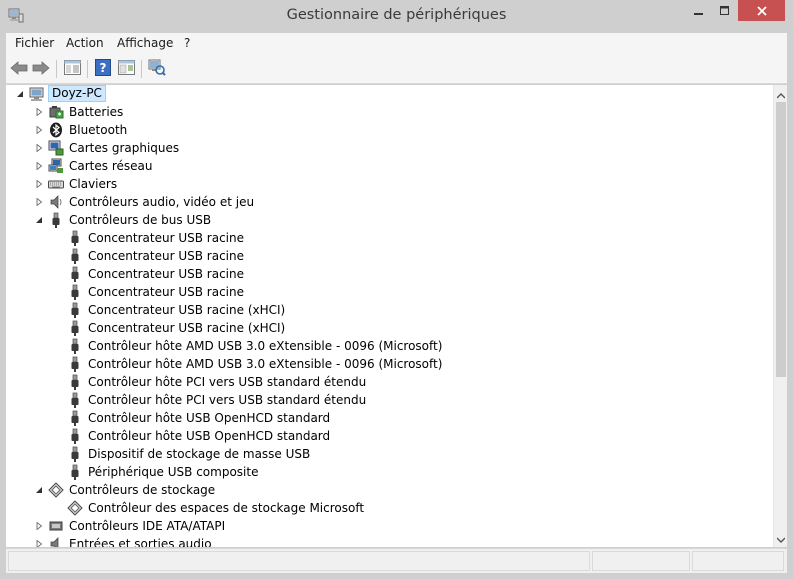  What do you see at coordinates (780, 537) in the screenshot?
I see `scroll-down-button` at bounding box center [780, 537].